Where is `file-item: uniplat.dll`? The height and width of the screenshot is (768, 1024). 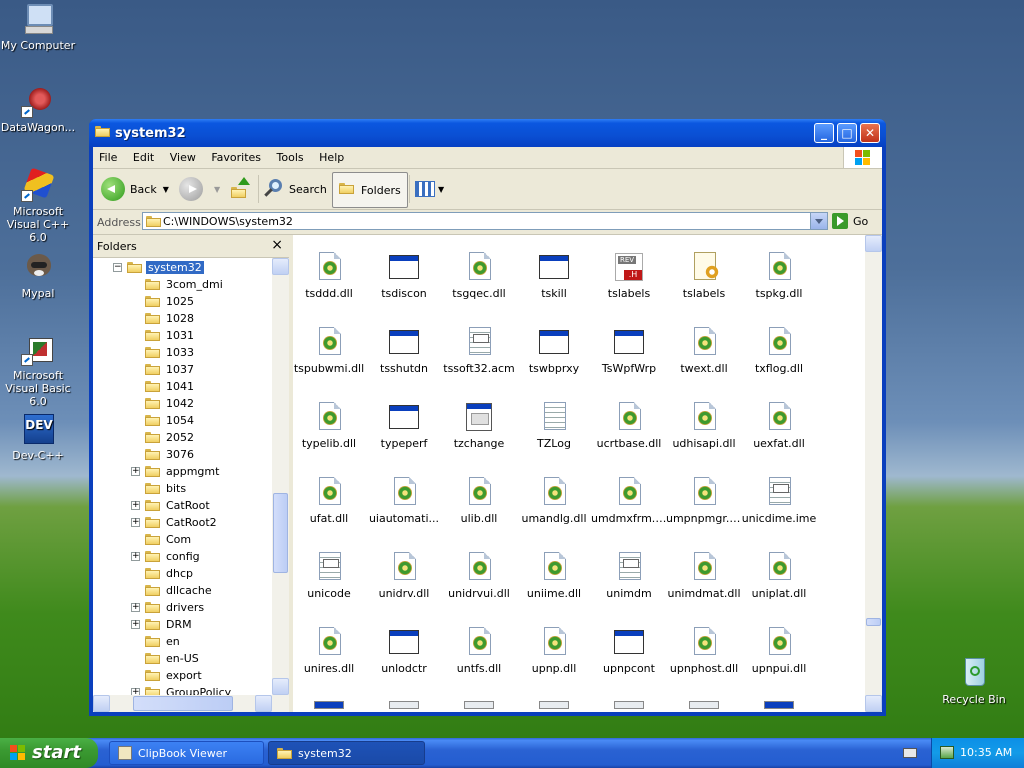 file-item: uniplat.dll is located at coordinates (779, 575).